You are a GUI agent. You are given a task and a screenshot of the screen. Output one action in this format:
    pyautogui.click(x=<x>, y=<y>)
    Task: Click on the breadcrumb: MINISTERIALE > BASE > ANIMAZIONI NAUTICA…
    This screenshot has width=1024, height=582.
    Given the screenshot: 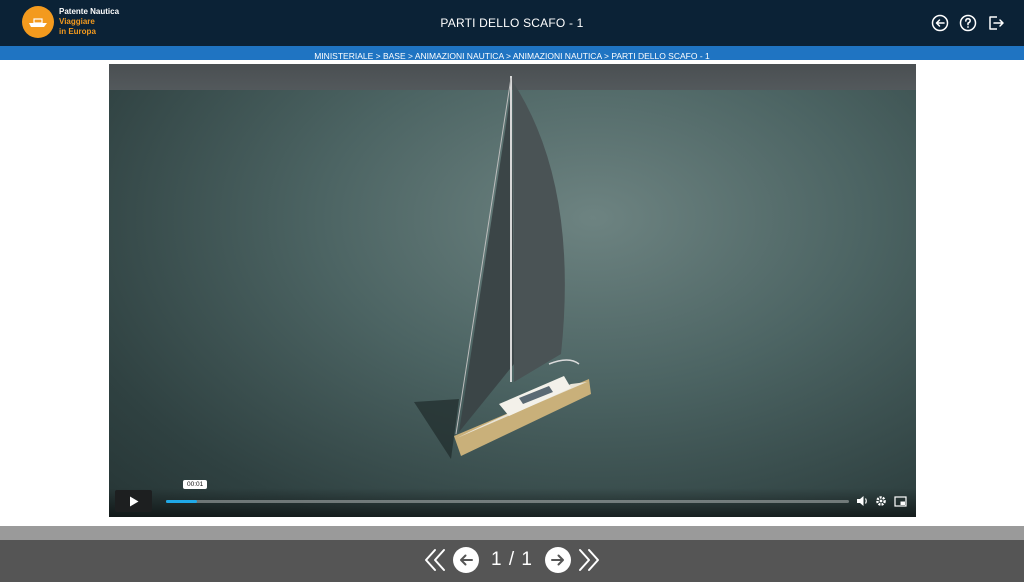 What is the action you would take?
    pyautogui.click(x=512, y=53)
    